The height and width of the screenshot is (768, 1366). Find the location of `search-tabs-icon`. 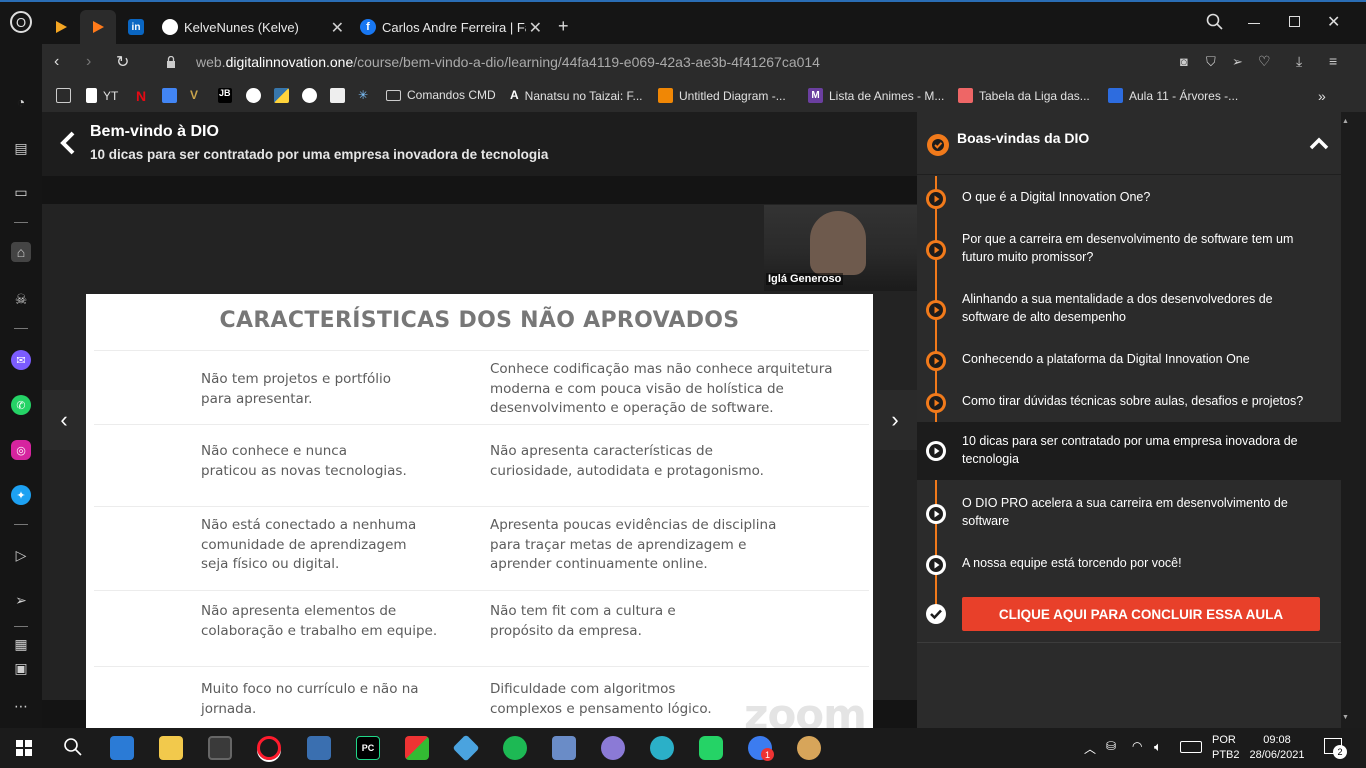

search-tabs-icon is located at coordinates (1215, 22).